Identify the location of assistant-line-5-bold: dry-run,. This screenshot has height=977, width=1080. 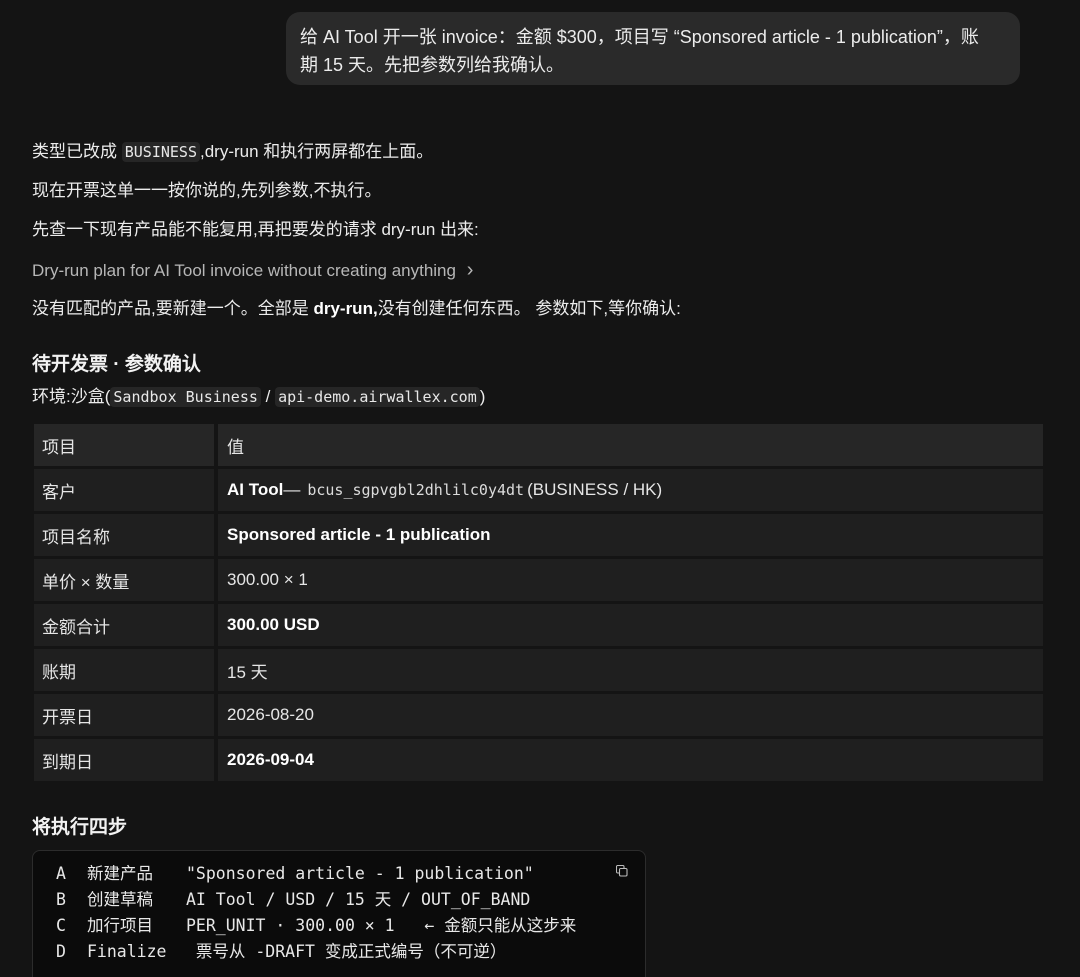
(345, 308).